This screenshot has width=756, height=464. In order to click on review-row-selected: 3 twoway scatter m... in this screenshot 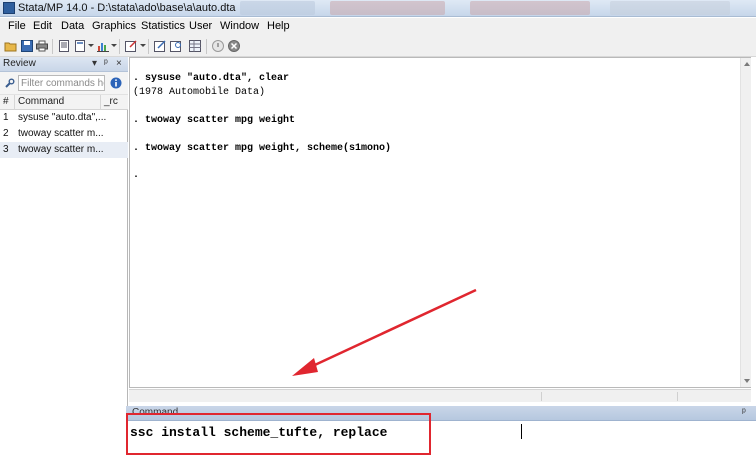, I will do `click(64, 150)`.